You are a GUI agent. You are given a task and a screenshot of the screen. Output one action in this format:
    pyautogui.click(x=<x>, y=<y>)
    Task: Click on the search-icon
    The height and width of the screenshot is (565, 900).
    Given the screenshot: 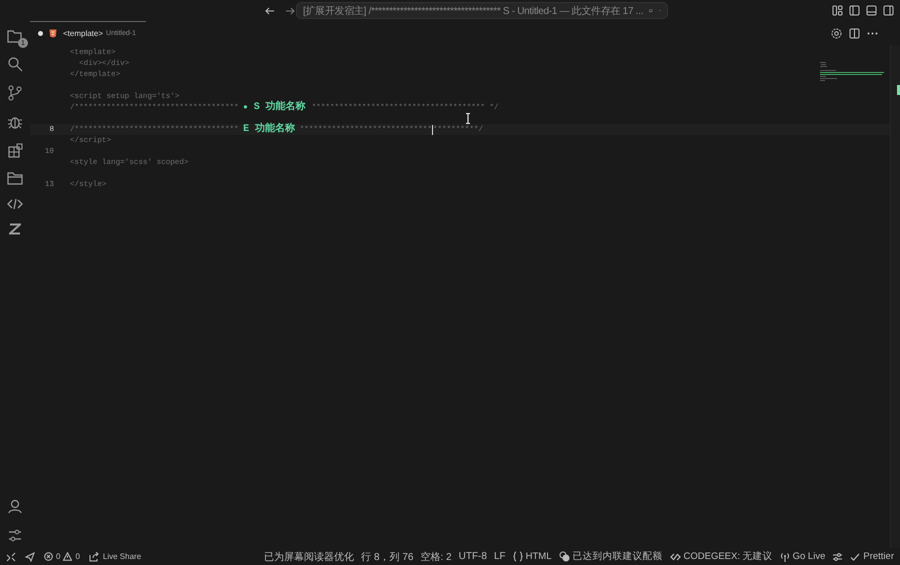 What is the action you would take?
    pyautogui.click(x=15, y=64)
    